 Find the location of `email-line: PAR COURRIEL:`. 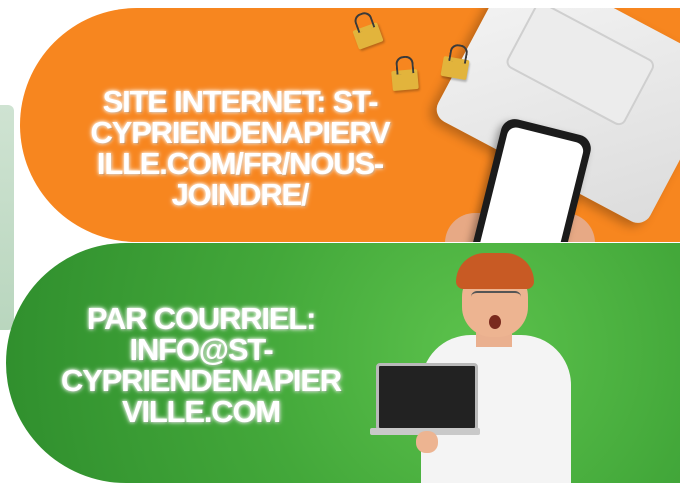

email-line: PAR COURRIEL: is located at coordinates (201, 318).